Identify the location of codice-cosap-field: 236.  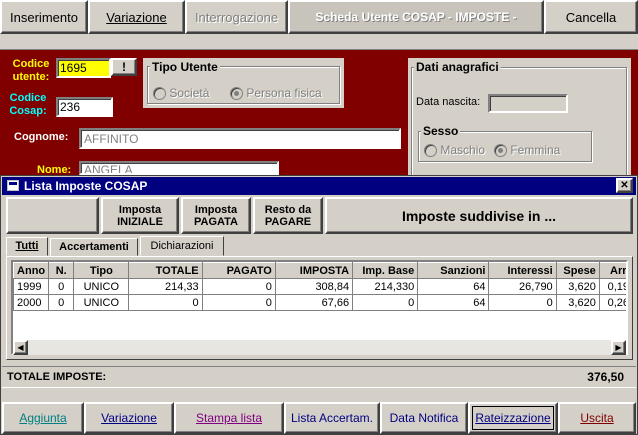
(84, 107).